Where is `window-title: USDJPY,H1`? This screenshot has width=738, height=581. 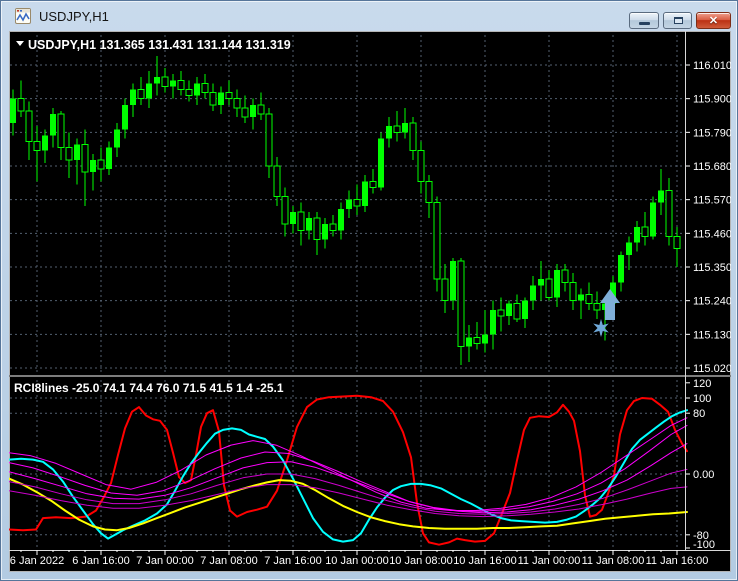
window-title: USDJPY,H1 is located at coordinates (74, 16).